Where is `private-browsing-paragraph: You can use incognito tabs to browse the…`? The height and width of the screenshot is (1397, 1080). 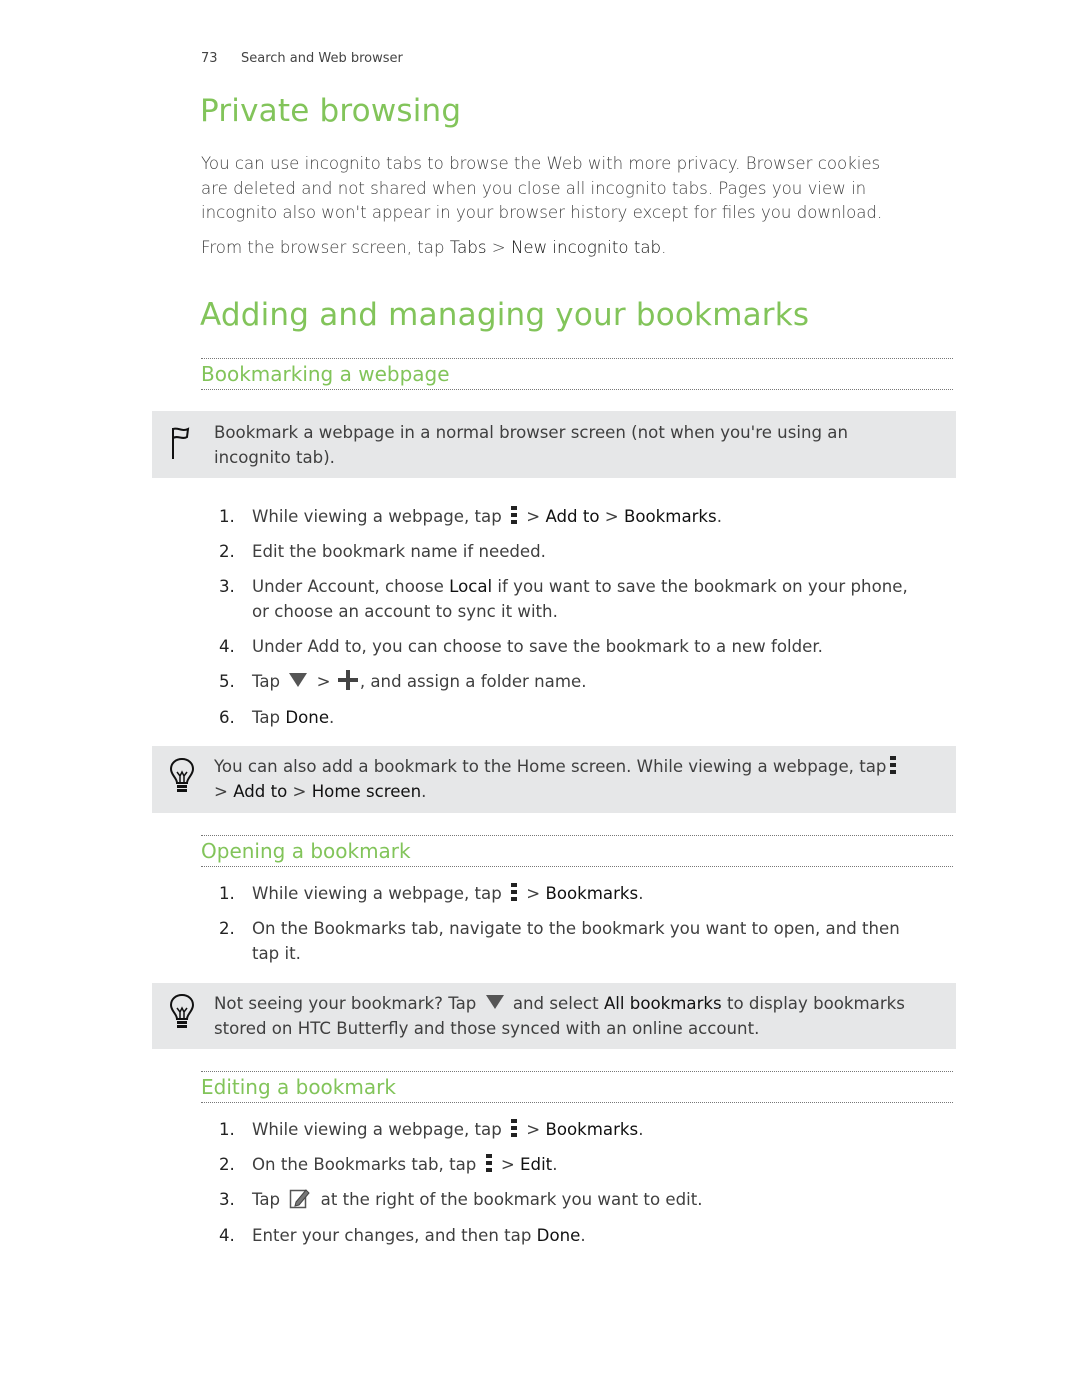 private-browsing-paragraph: You can use incognito tabs to browse the… is located at coordinates (581, 189).